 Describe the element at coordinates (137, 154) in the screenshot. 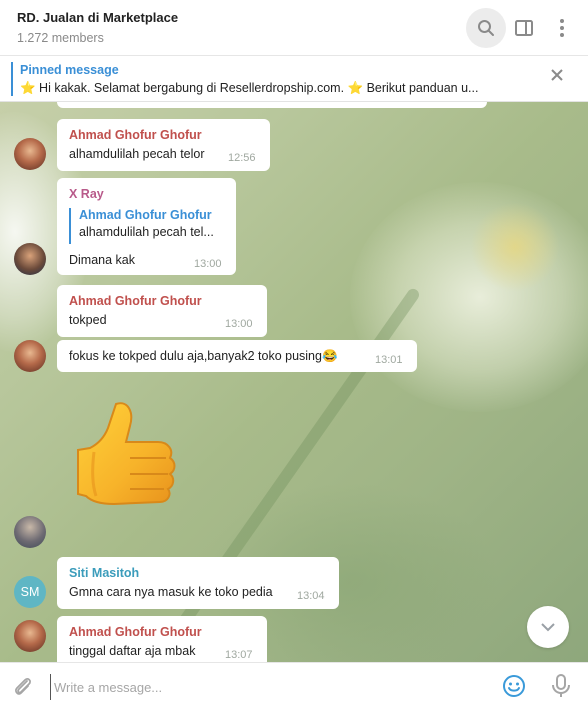

I see `message-text: alhamdulilah pecah telor` at that location.